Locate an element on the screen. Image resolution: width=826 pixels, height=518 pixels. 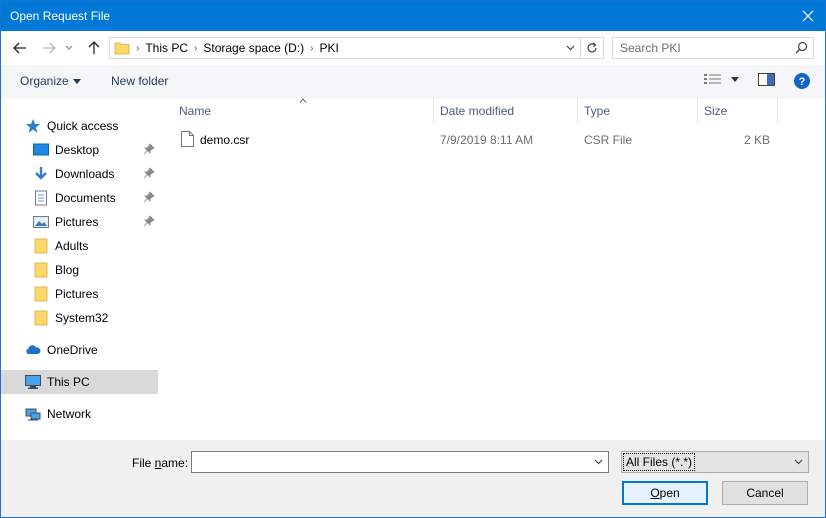
preview-pane-button is located at coordinates (766, 79).